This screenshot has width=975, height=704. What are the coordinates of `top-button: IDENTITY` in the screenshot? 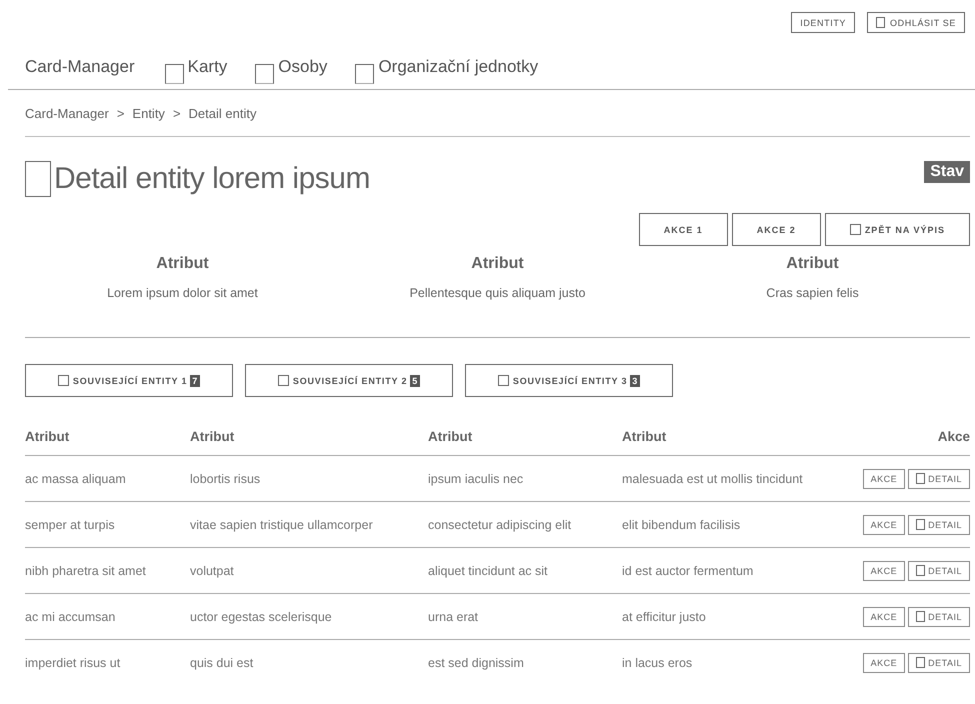 It's located at (823, 22).